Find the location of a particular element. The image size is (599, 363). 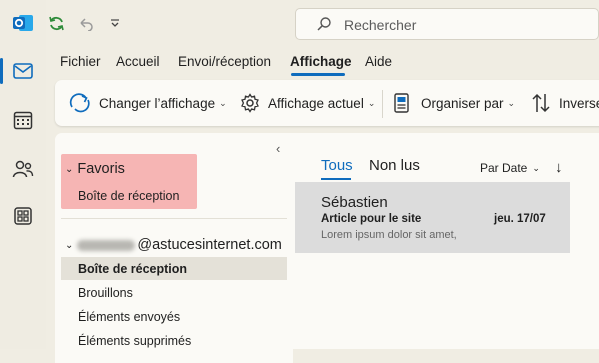

reverse-label: Inverse is located at coordinates (579, 103).